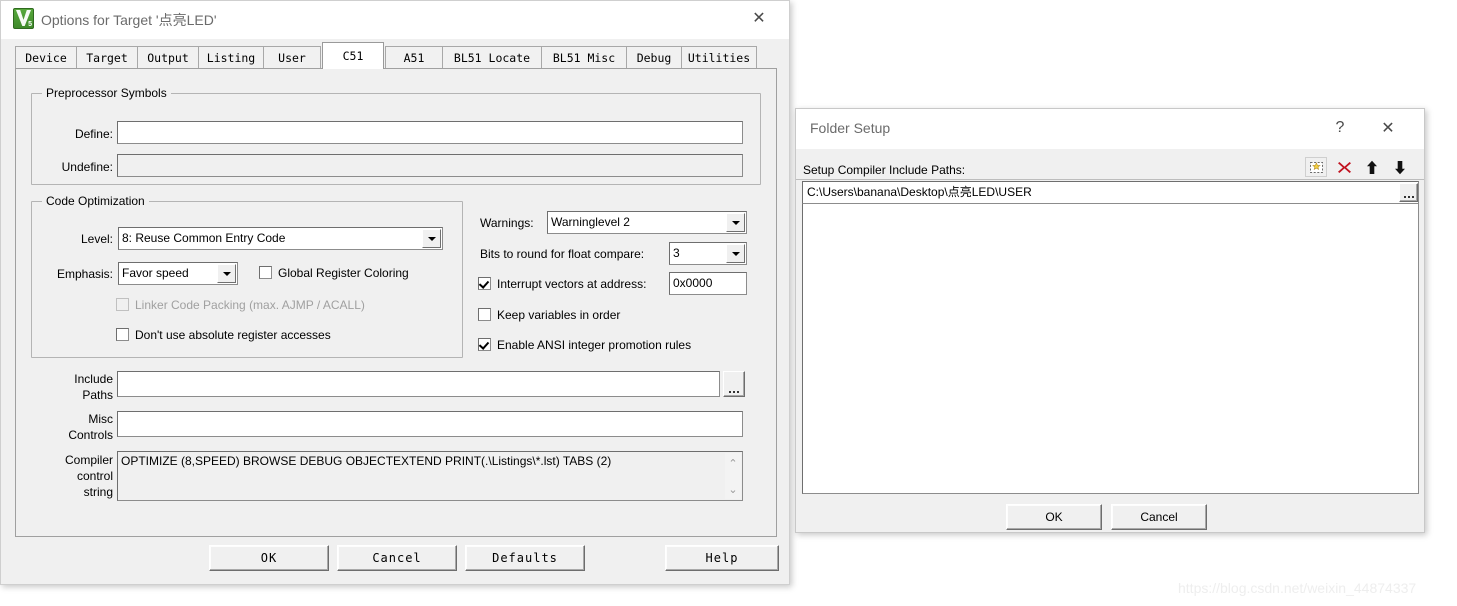 The height and width of the screenshot is (606, 1457). I want to click on bits-to-round-value: 3, so click(676, 253).